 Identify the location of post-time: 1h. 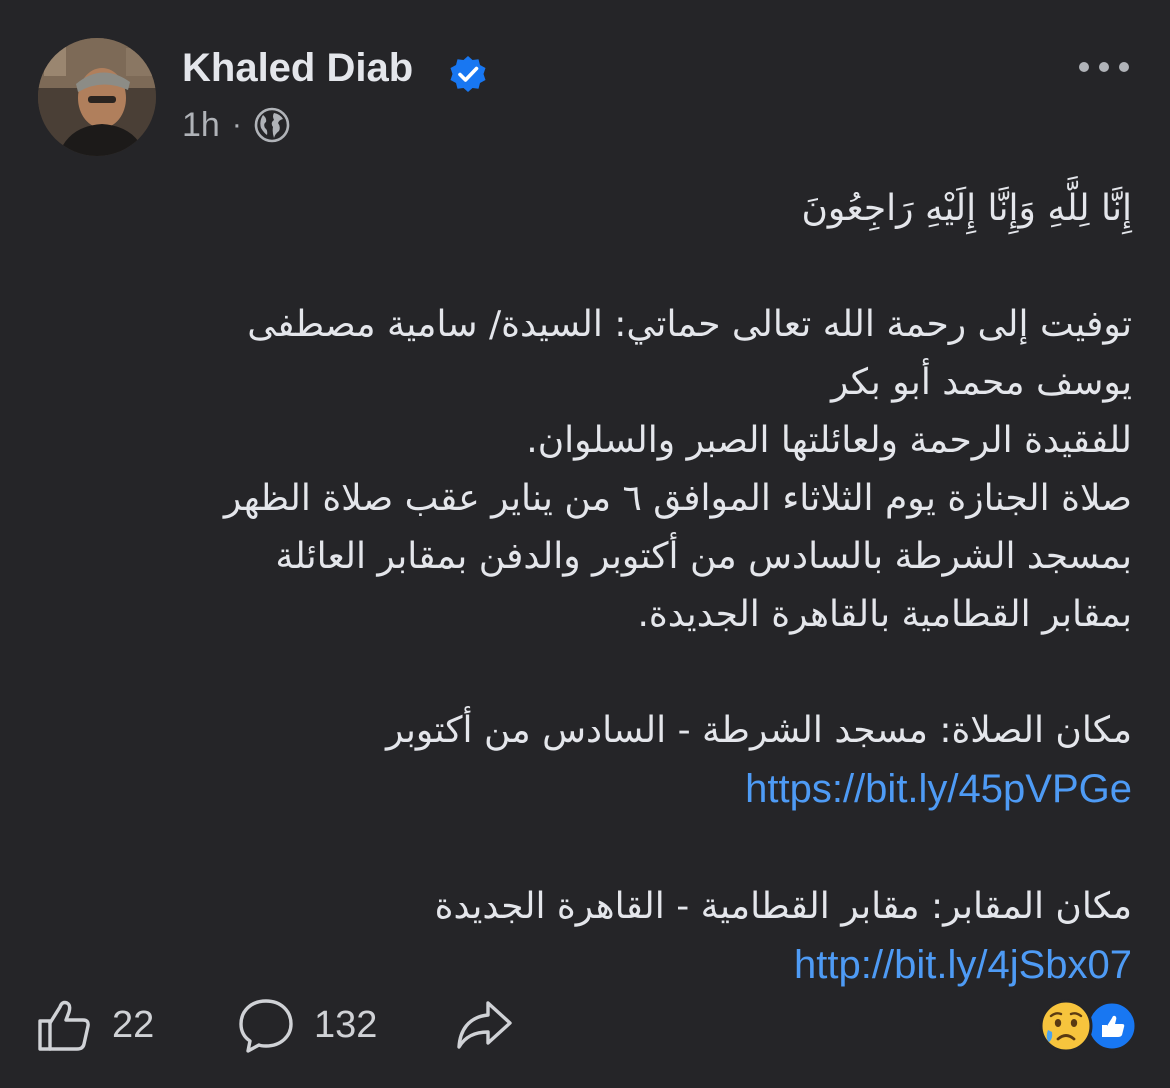
(201, 125).